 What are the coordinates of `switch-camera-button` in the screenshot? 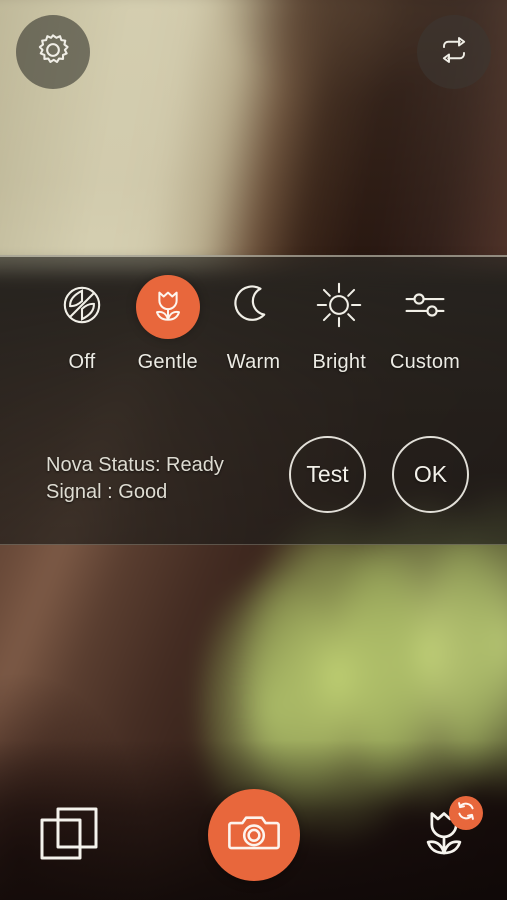 It's located at (454, 52).